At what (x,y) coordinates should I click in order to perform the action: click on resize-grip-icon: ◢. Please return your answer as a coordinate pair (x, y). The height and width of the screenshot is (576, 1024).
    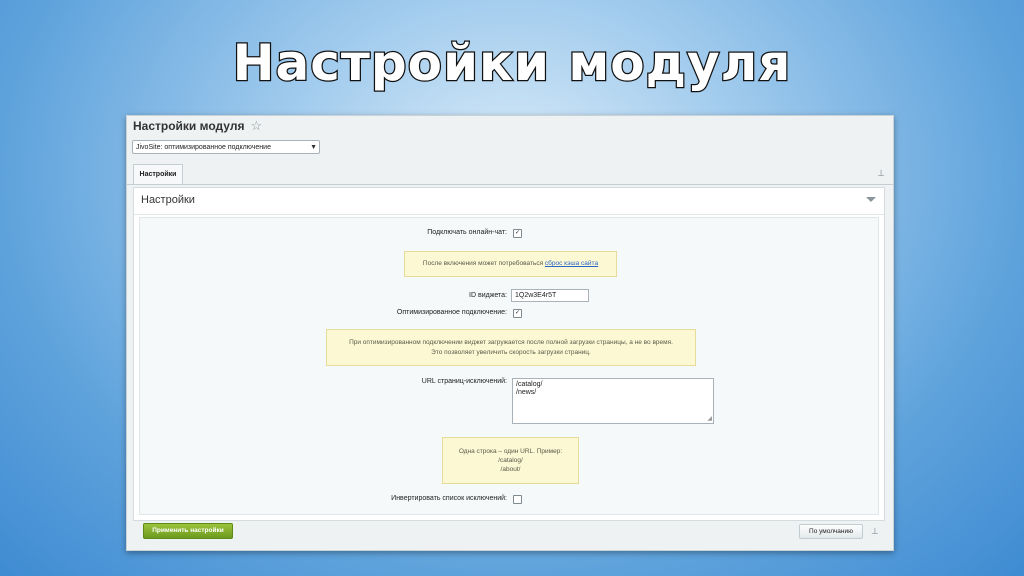
    Looking at the image, I should click on (709, 418).